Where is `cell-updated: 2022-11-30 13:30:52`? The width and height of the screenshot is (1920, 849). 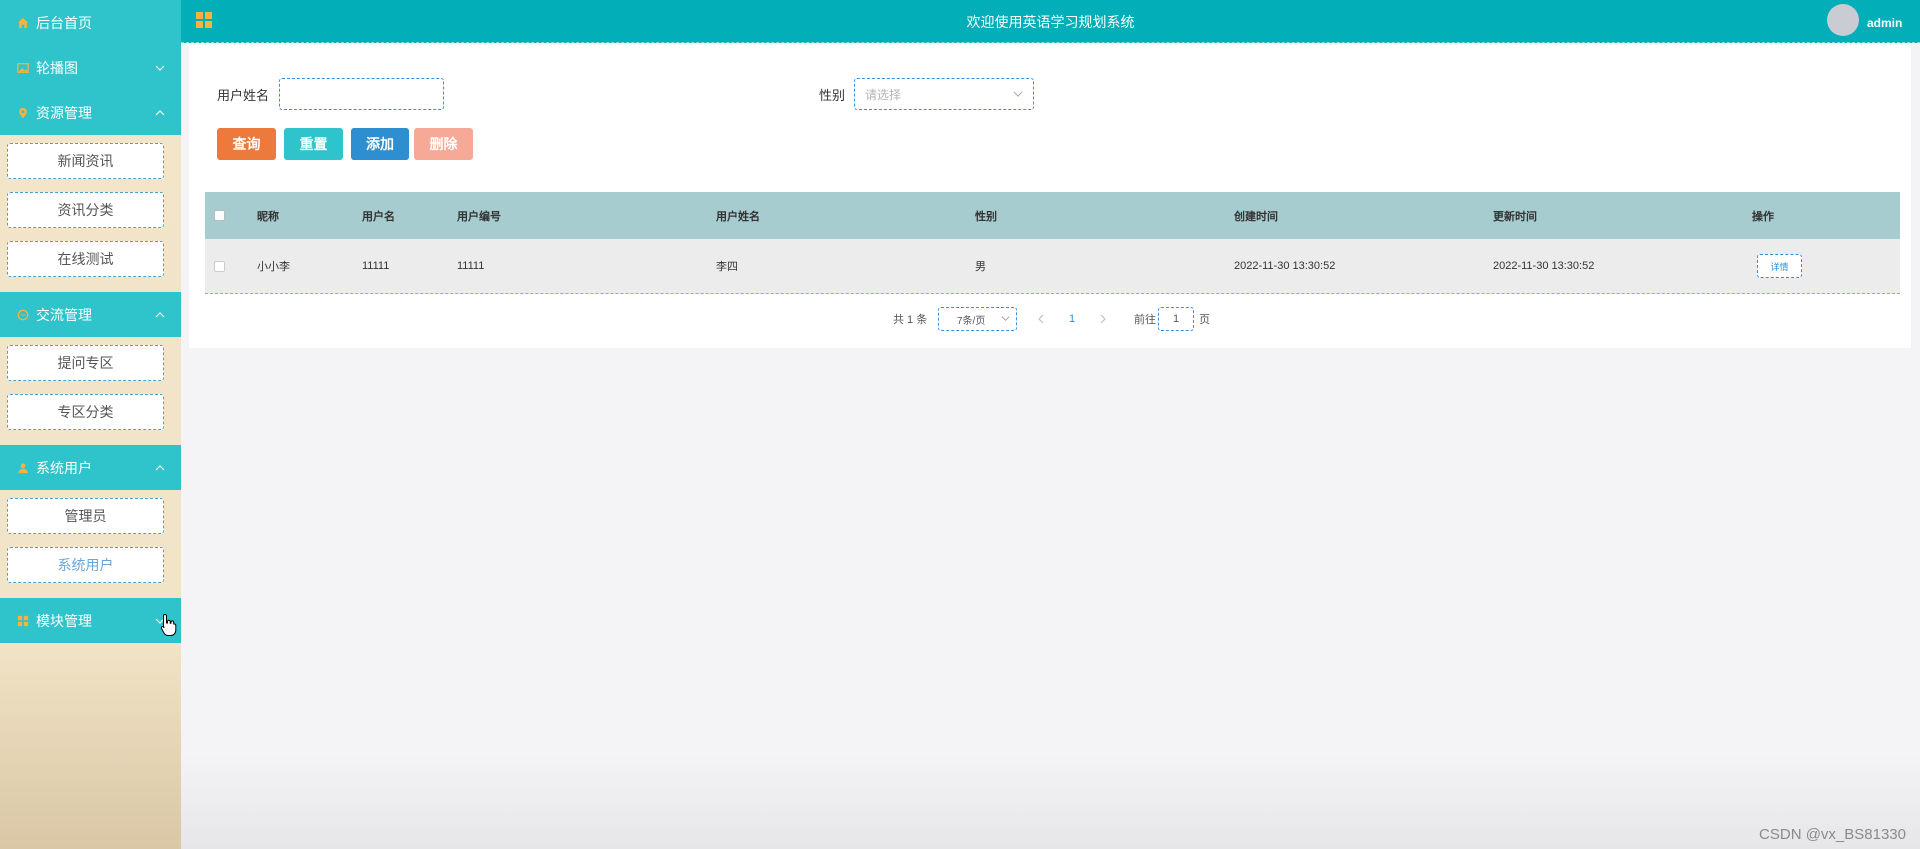 cell-updated: 2022-11-30 13:30:52 is located at coordinates (1544, 266).